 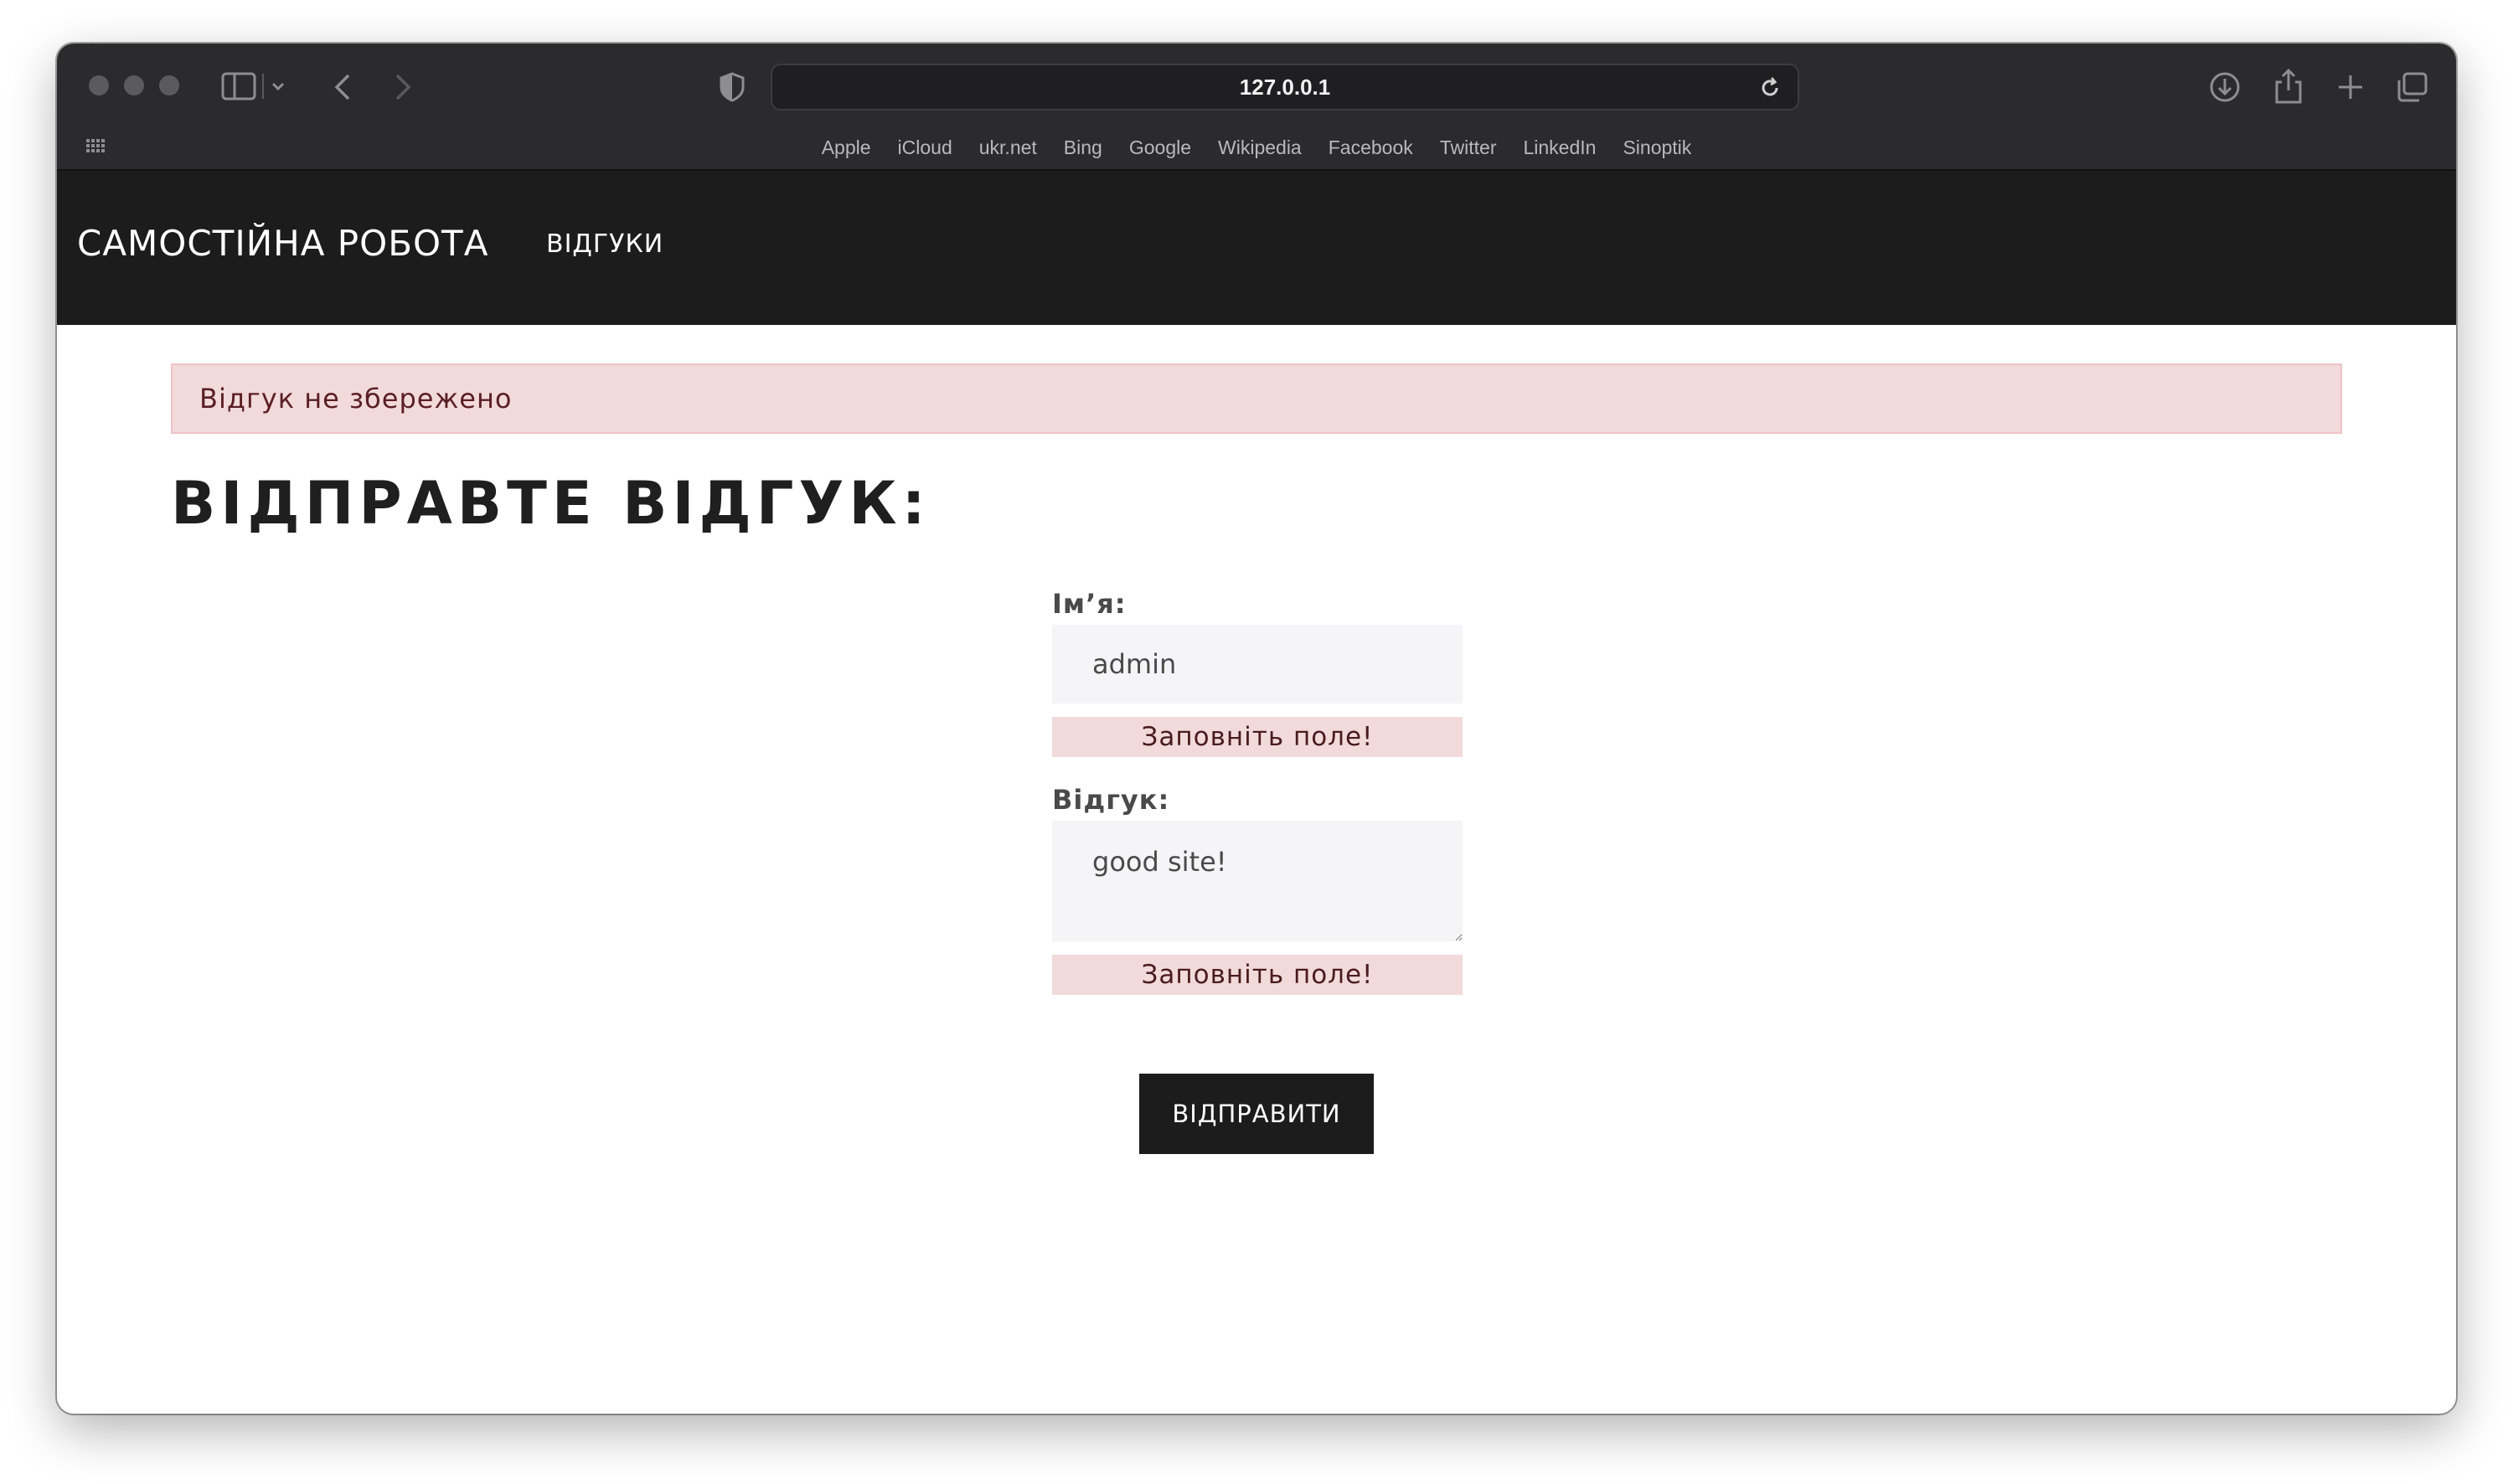 I want to click on name-error-message: Заповніть поле!, so click(x=1257, y=737).